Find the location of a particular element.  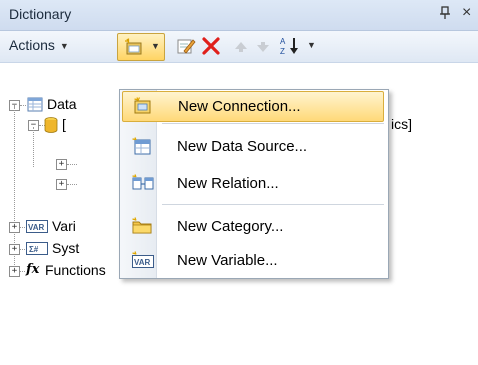

data-sources-icon is located at coordinates (35, 106).